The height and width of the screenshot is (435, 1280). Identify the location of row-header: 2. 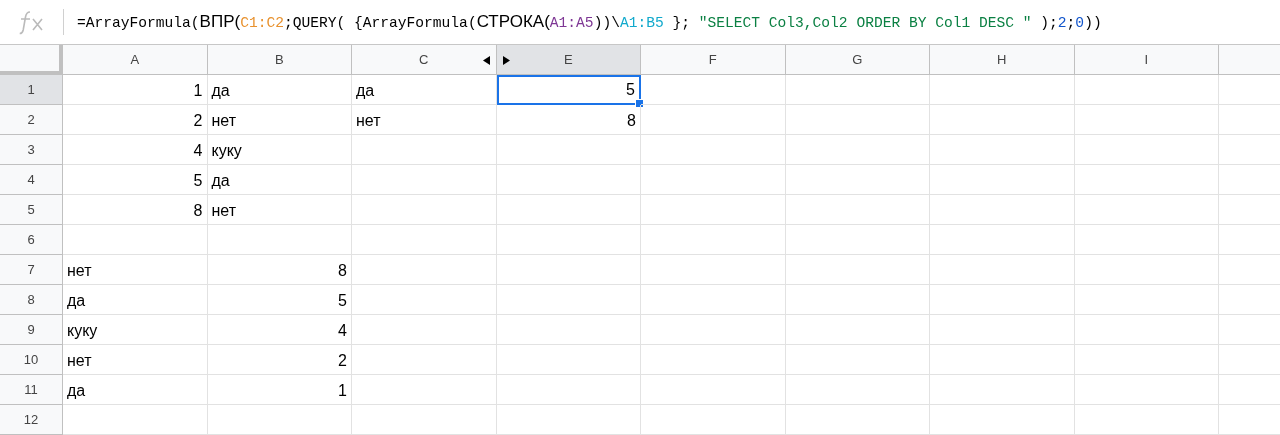
(31, 120).